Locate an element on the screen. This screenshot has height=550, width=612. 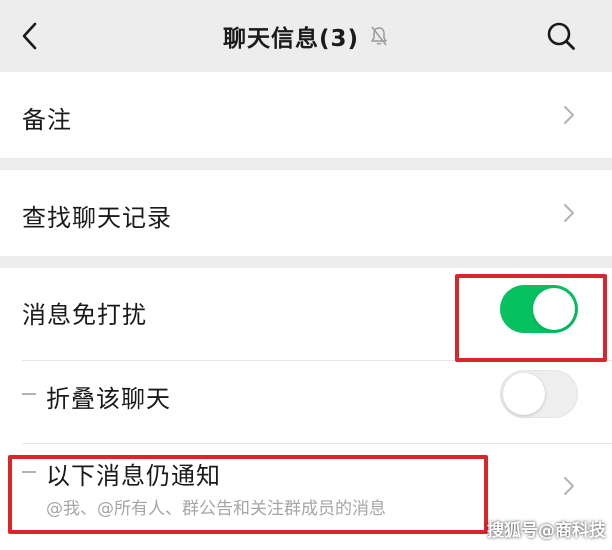
fold-chat-toggle is located at coordinates (539, 394).